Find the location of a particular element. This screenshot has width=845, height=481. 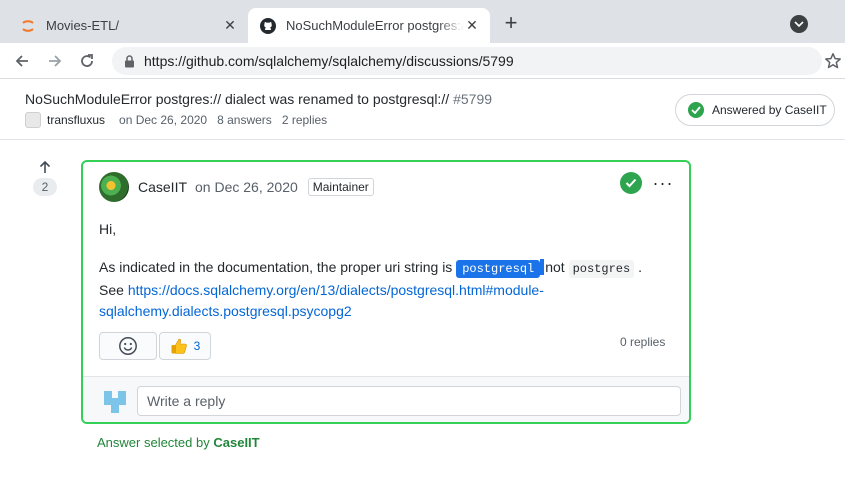

discussion-replies-count: 2 replies is located at coordinates (304, 120).